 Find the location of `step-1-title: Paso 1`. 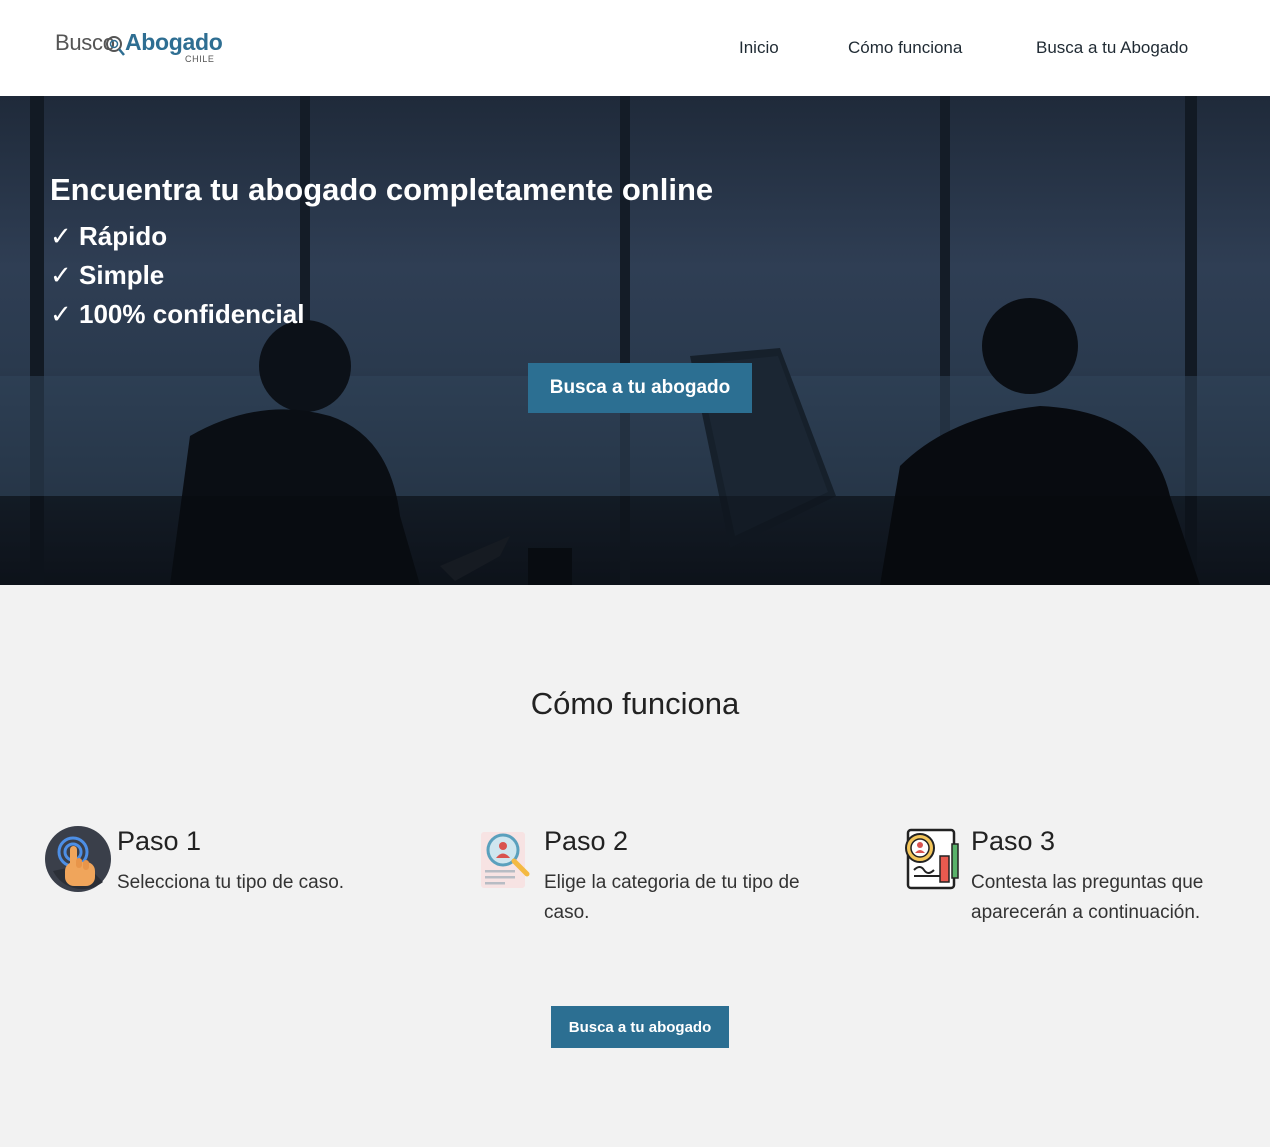

step-1-title: Paso 1 is located at coordinates (159, 841).